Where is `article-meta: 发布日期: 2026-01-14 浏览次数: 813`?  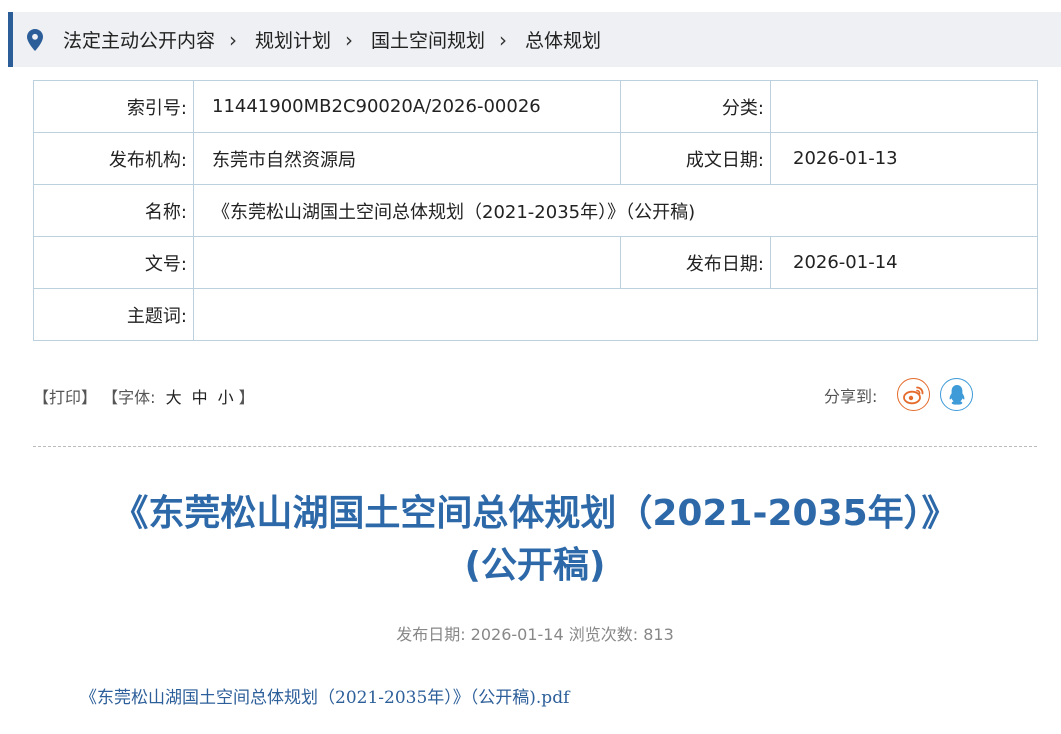 article-meta: 发布日期: 2026-01-14 浏览次数: 813 is located at coordinates (535, 634).